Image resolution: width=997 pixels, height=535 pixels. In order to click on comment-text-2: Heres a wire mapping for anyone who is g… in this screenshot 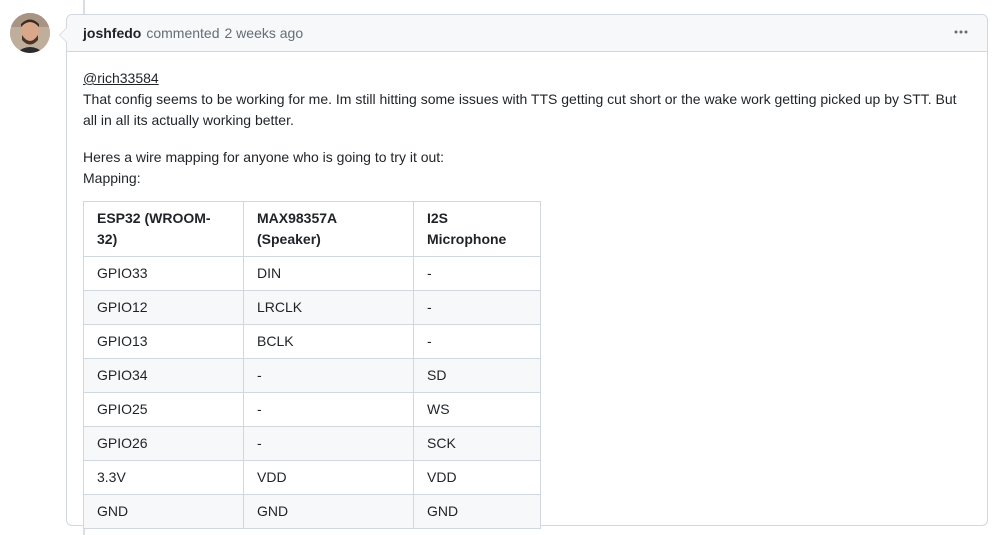, I will do `click(264, 157)`.